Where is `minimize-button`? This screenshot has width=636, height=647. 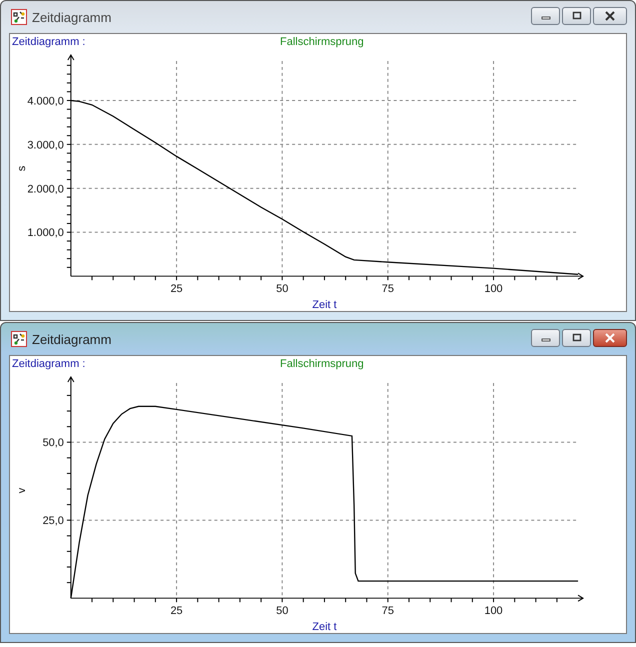
minimize-button is located at coordinates (545, 338).